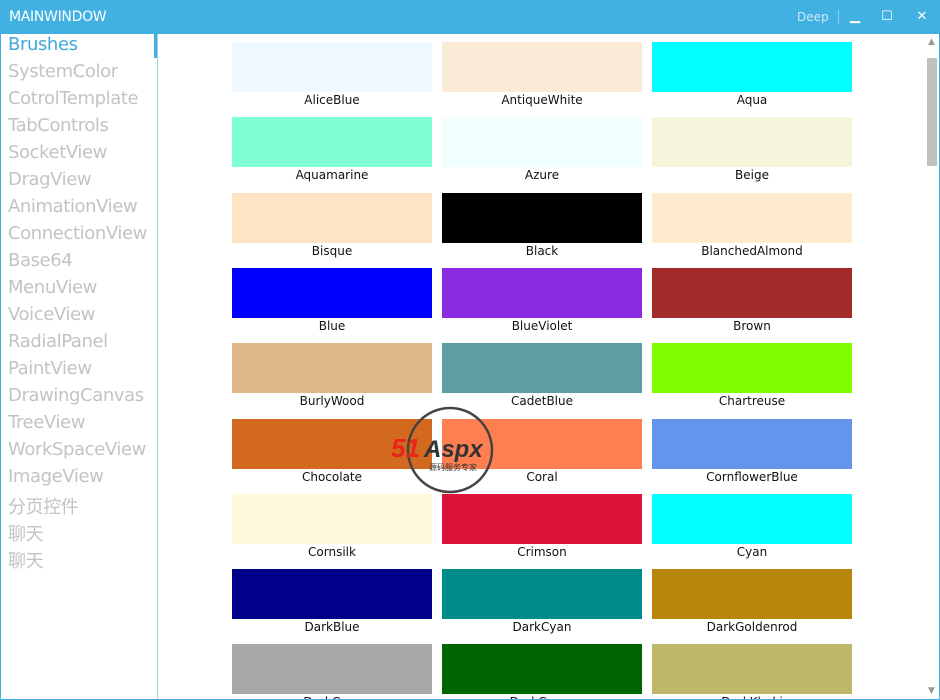  What do you see at coordinates (752, 325) in the screenshot?
I see `color-name: Brown` at bounding box center [752, 325].